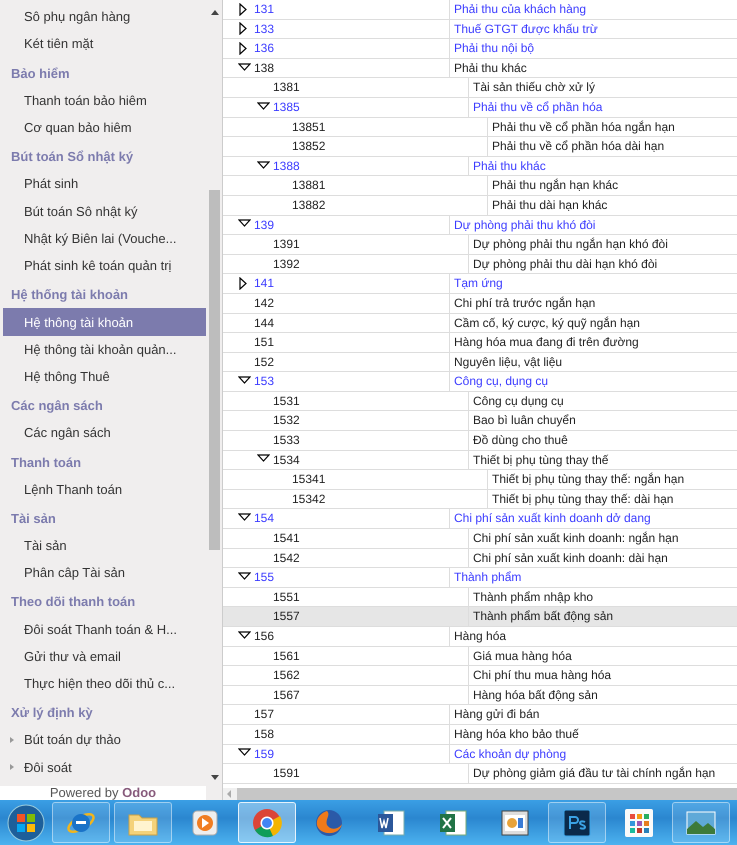 The width and height of the screenshot is (737, 845). I want to click on account-code: 1381, so click(286, 87).